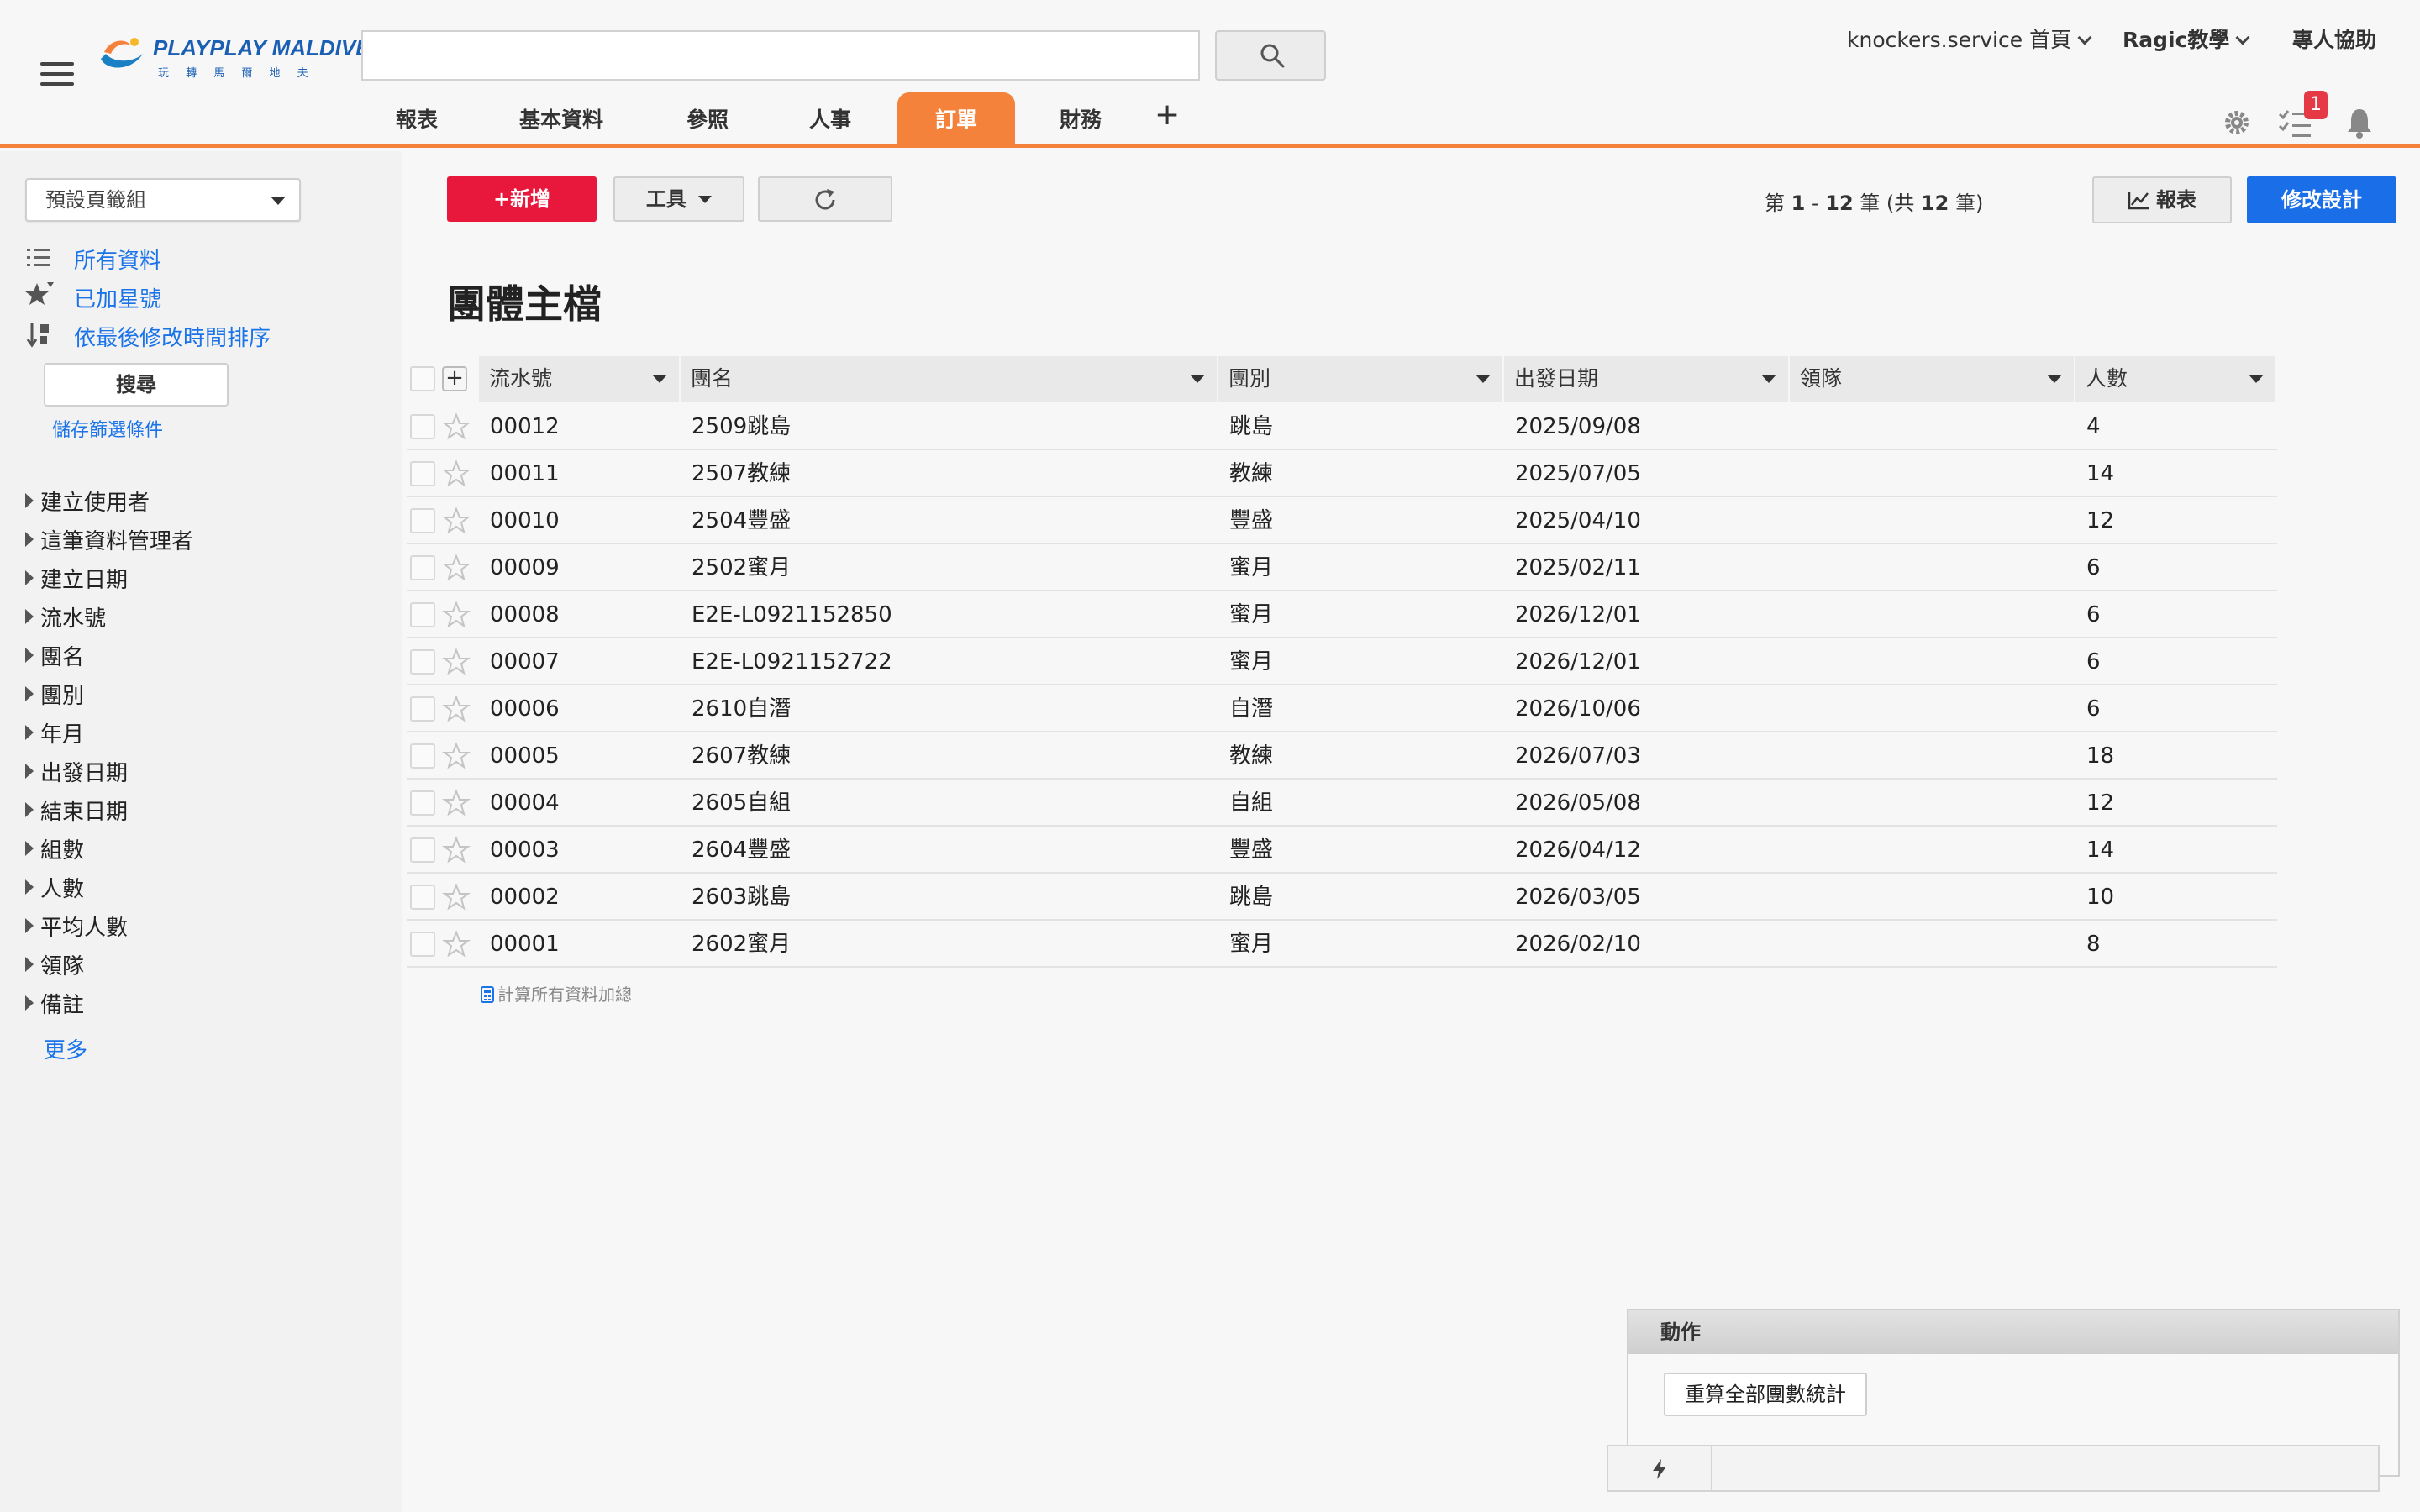 The width and height of the screenshot is (2420, 1512). What do you see at coordinates (1080, 120) in the screenshot?
I see `tab-finance: 財務` at bounding box center [1080, 120].